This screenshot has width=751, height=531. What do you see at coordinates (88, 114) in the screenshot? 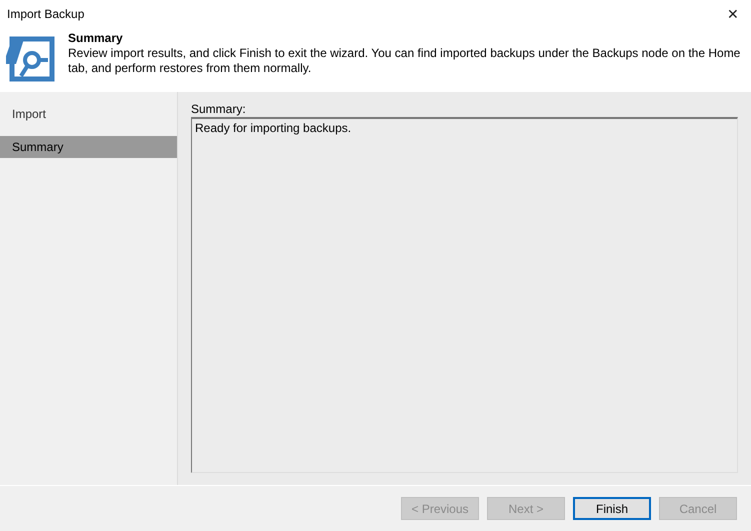
I see `wizard-step: Import` at bounding box center [88, 114].